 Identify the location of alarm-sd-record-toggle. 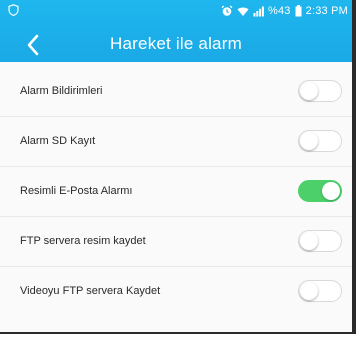
(320, 141).